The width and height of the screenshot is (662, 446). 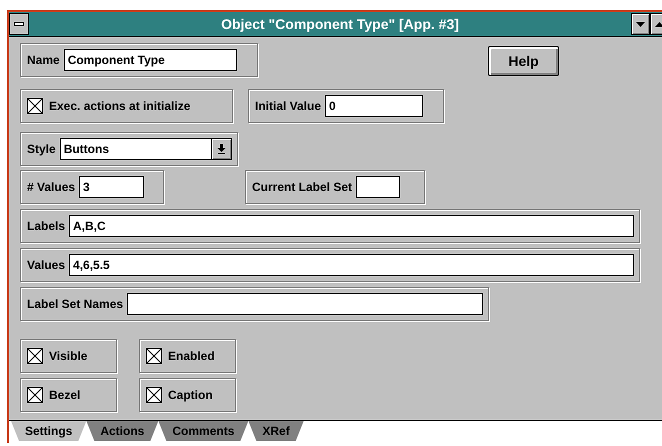 I want to click on checkbox-label: Bezel, so click(x=64, y=395).